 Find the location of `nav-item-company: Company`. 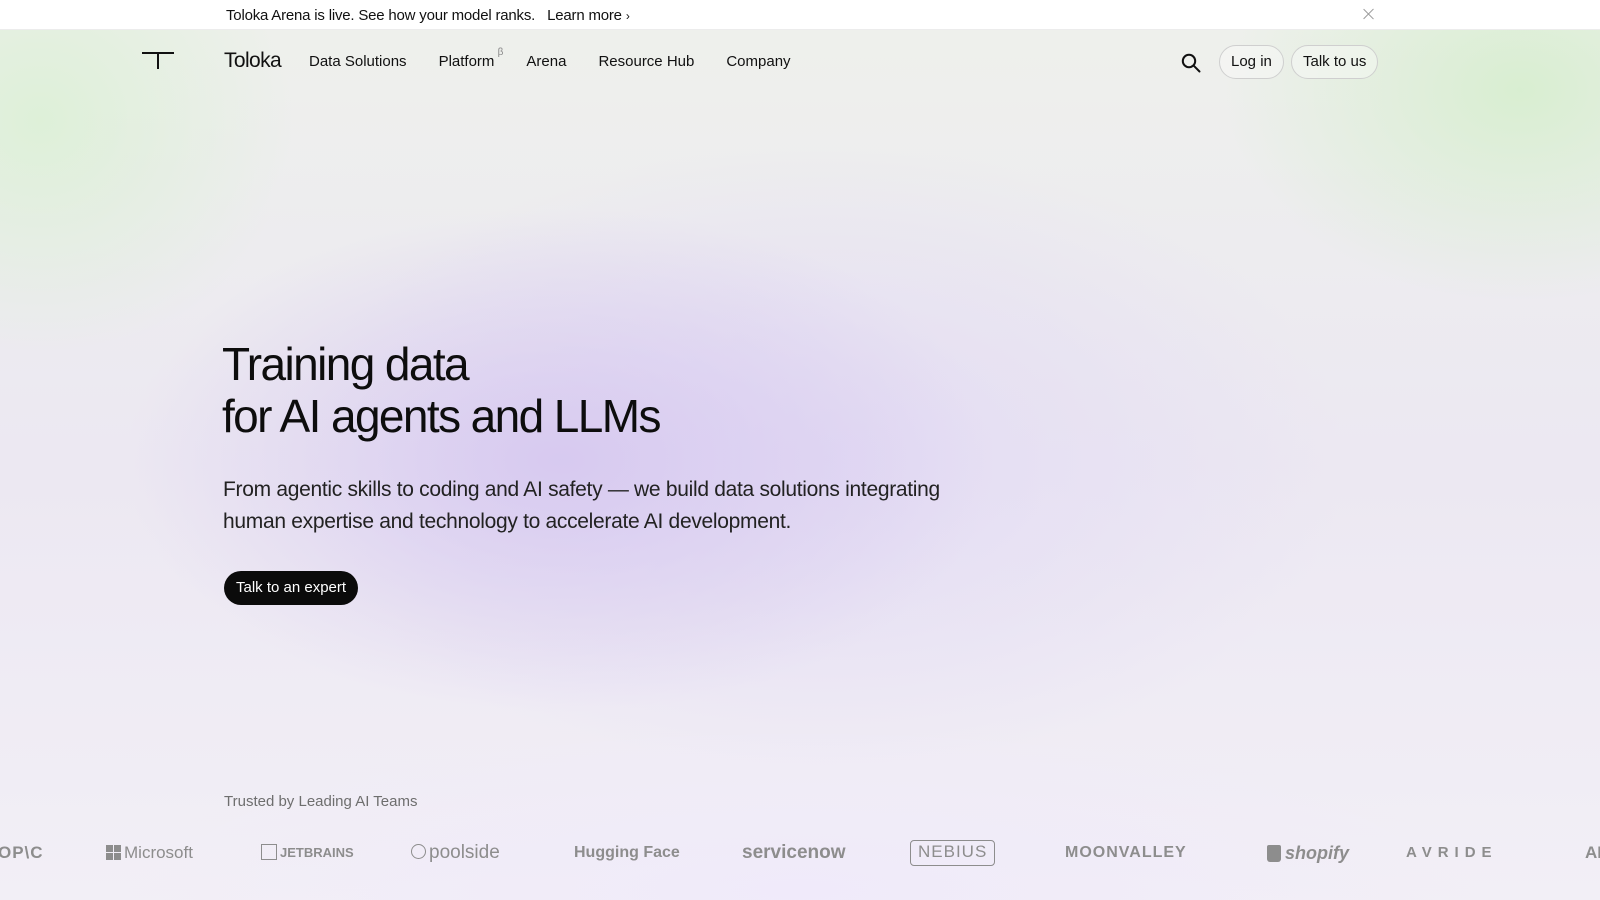

nav-item-company: Company is located at coordinates (758, 61).